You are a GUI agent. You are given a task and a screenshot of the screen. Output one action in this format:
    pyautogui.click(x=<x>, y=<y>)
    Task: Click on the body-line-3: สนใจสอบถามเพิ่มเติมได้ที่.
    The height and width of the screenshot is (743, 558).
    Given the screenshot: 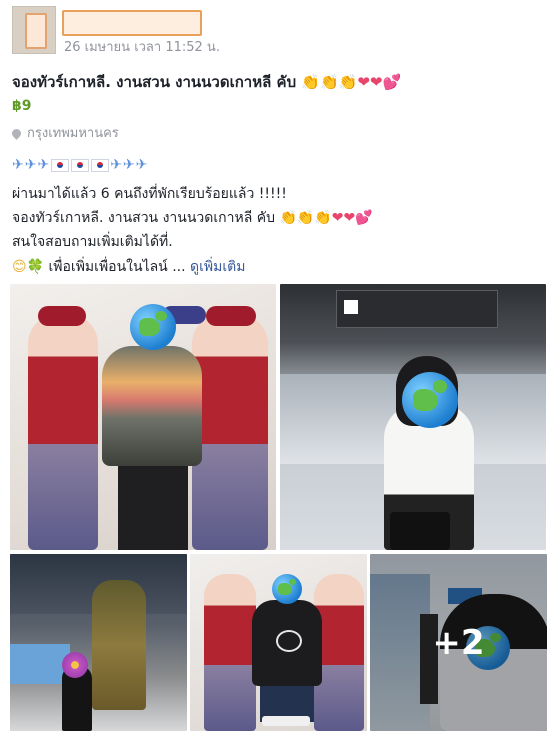 What is the action you would take?
    pyautogui.click(x=92, y=242)
    